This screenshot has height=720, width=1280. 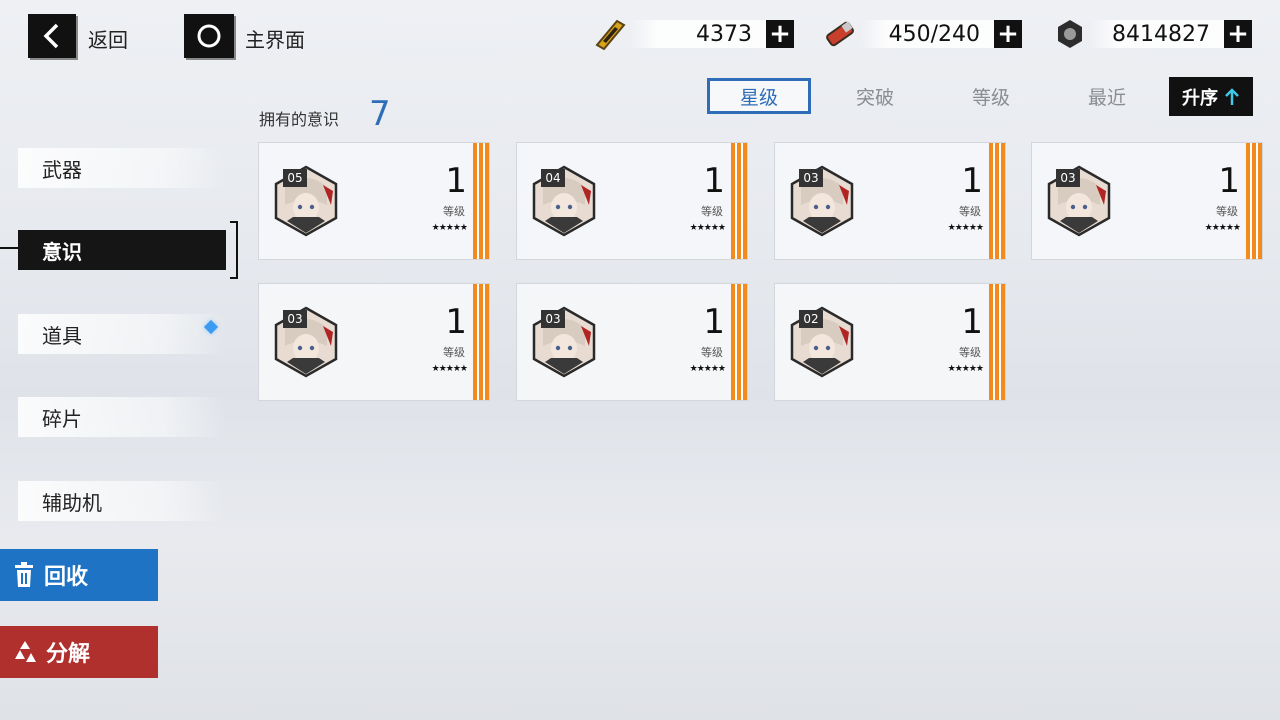 I want to click on nav-active-bracket, so click(x=232, y=250).